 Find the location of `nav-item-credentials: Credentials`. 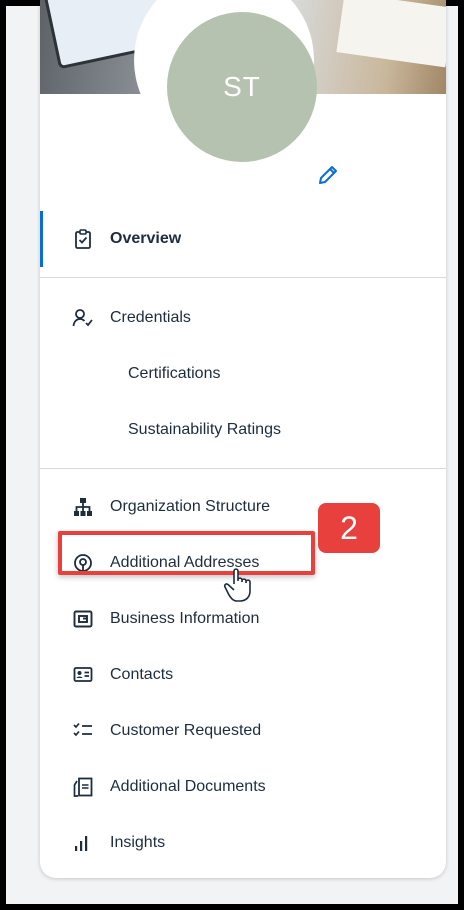

nav-item-credentials: Credentials is located at coordinates (243, 318).